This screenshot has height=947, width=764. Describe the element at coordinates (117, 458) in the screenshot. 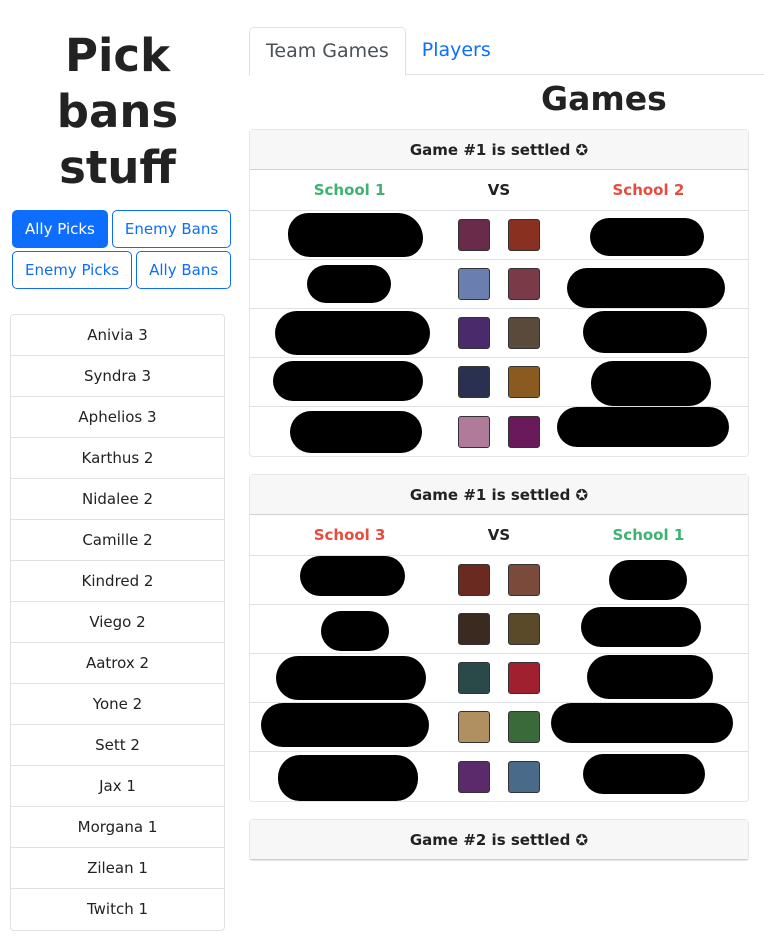

I see `list-item: Karthus 2` at that location.